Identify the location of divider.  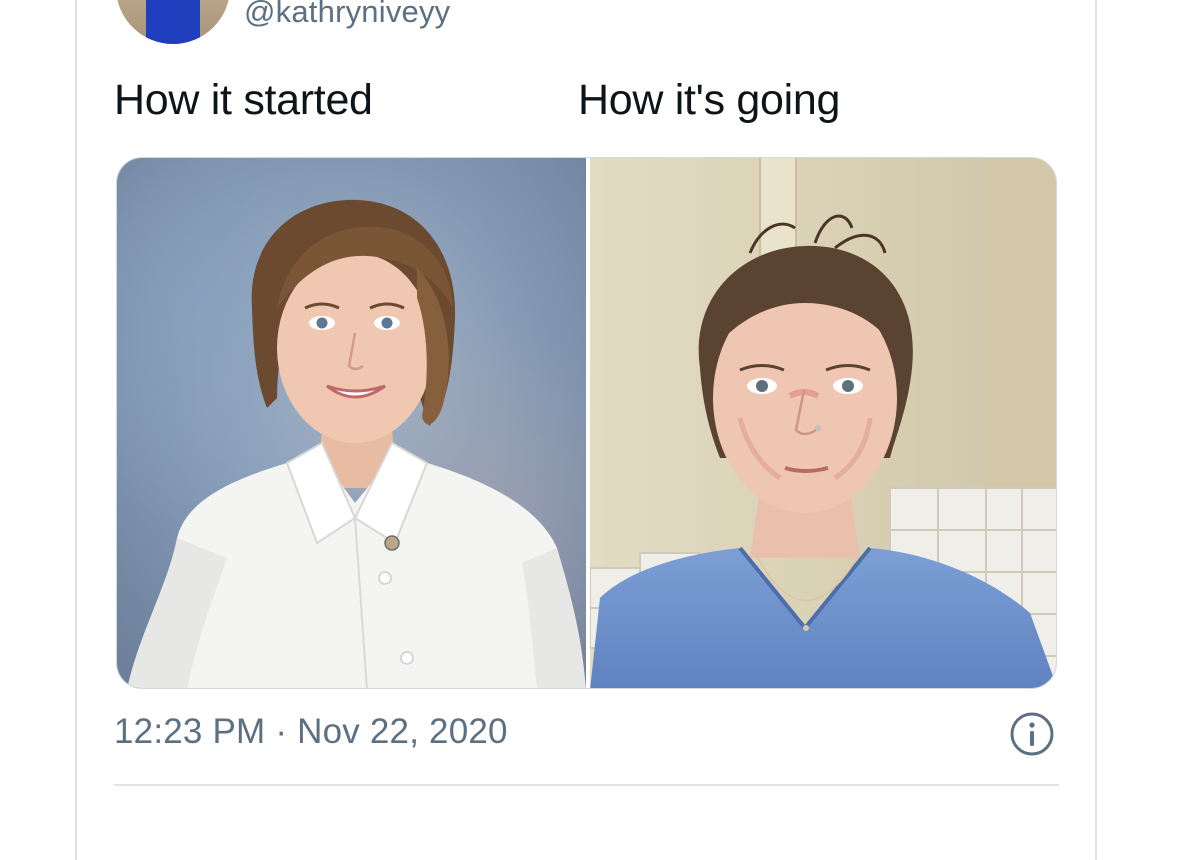
(586, 785).